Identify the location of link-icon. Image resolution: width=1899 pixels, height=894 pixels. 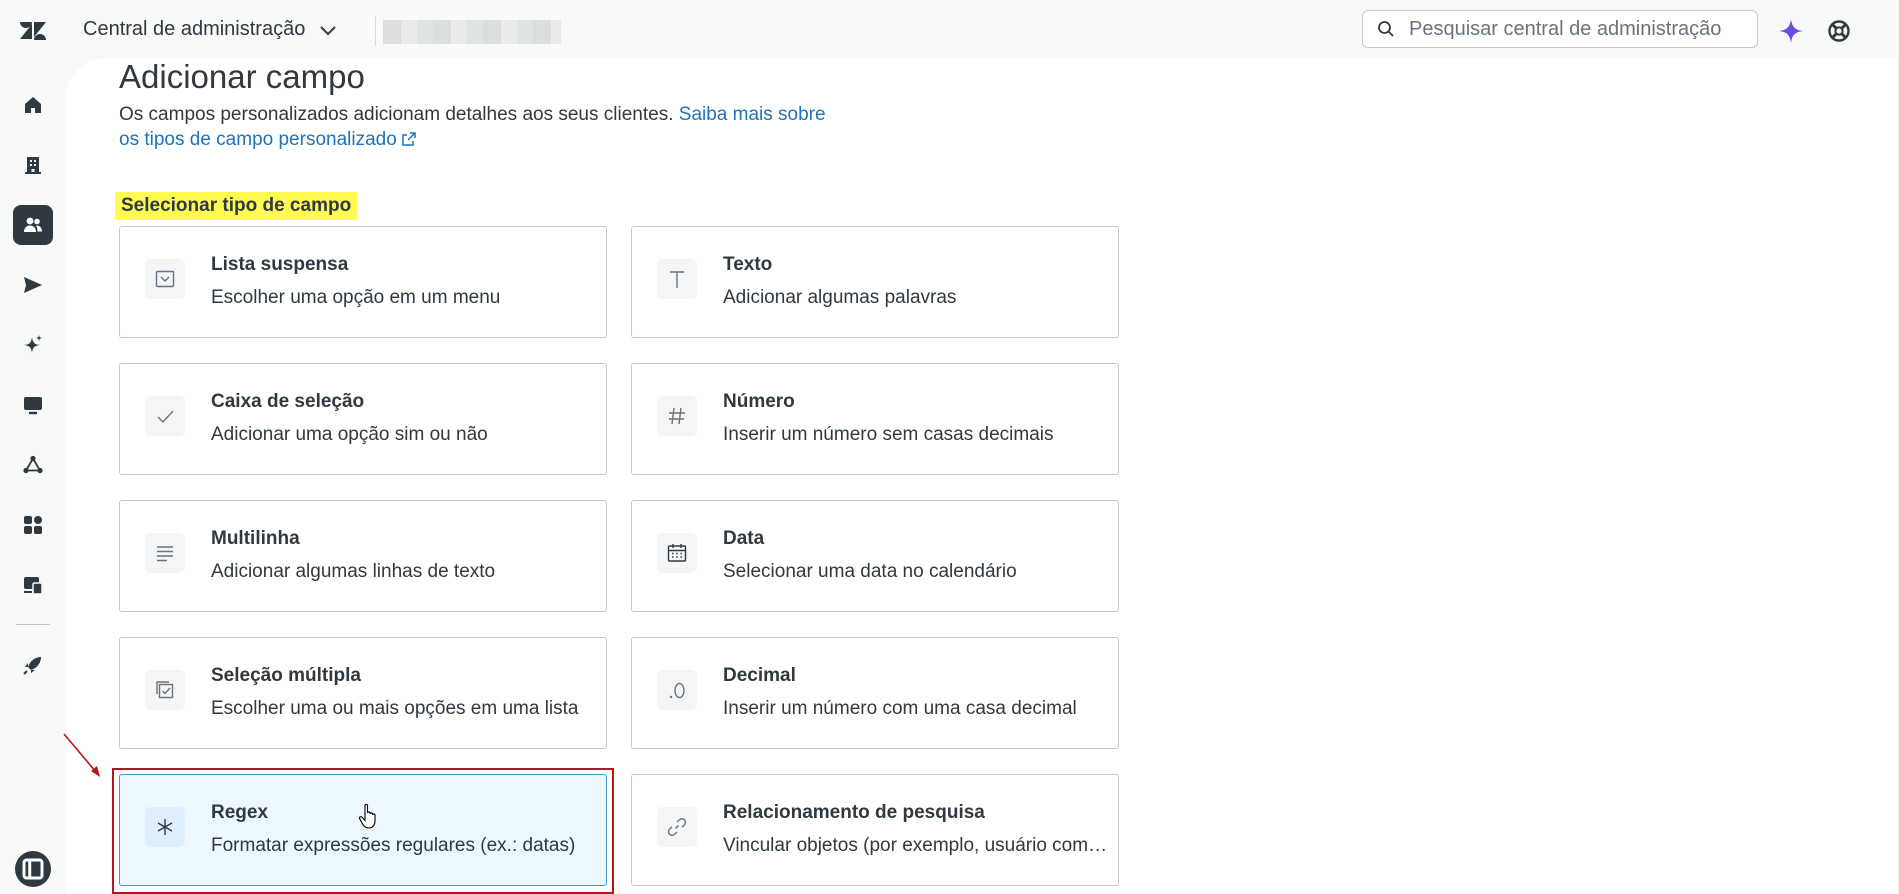
(677, 827).